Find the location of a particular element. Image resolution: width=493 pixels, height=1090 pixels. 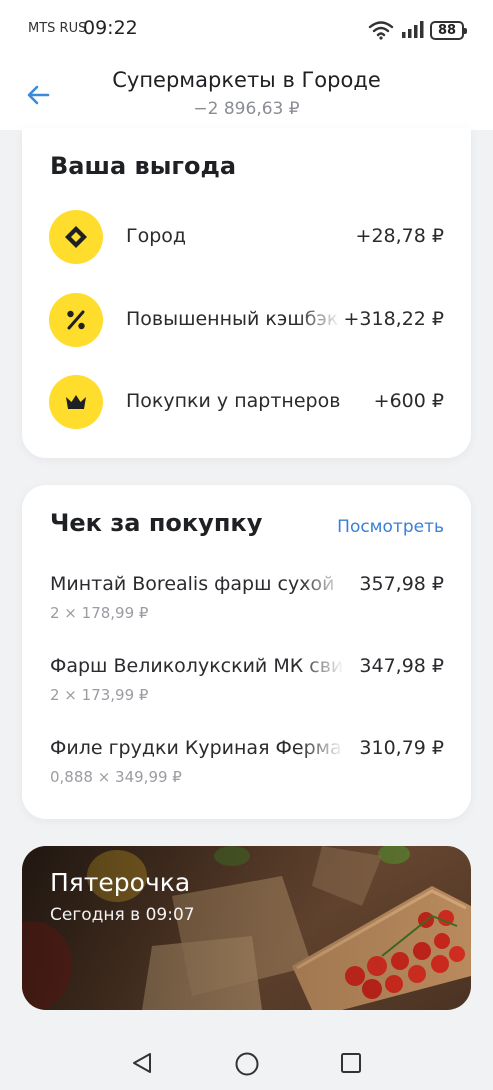

system-nav-bar is located at coordinates (246, 1060).